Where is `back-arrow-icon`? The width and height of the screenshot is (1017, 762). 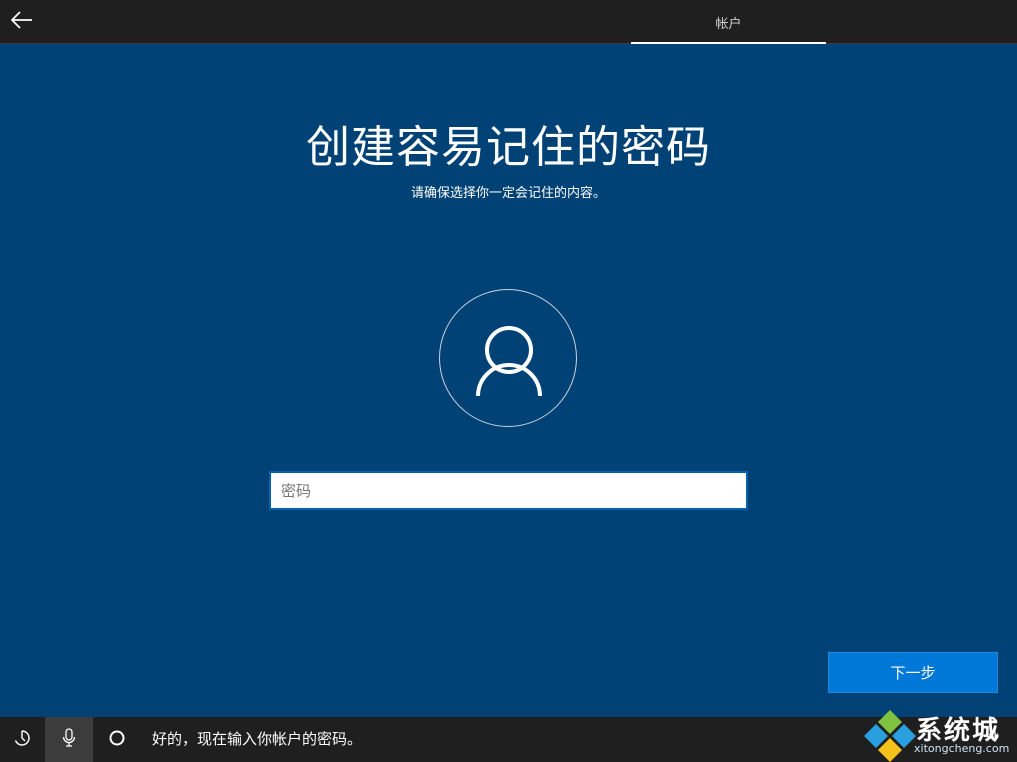
back-arrow-icon is located at coordinates (21, 22).